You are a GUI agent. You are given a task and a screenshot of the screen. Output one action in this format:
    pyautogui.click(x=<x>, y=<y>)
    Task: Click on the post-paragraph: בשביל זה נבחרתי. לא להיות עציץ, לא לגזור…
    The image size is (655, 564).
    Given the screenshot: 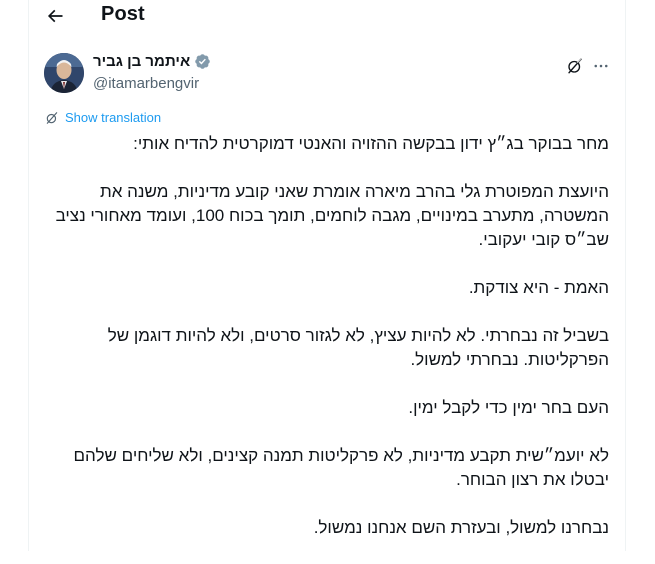 What is the action you would take?
    pyautogui.click(x=358, y=347)
    